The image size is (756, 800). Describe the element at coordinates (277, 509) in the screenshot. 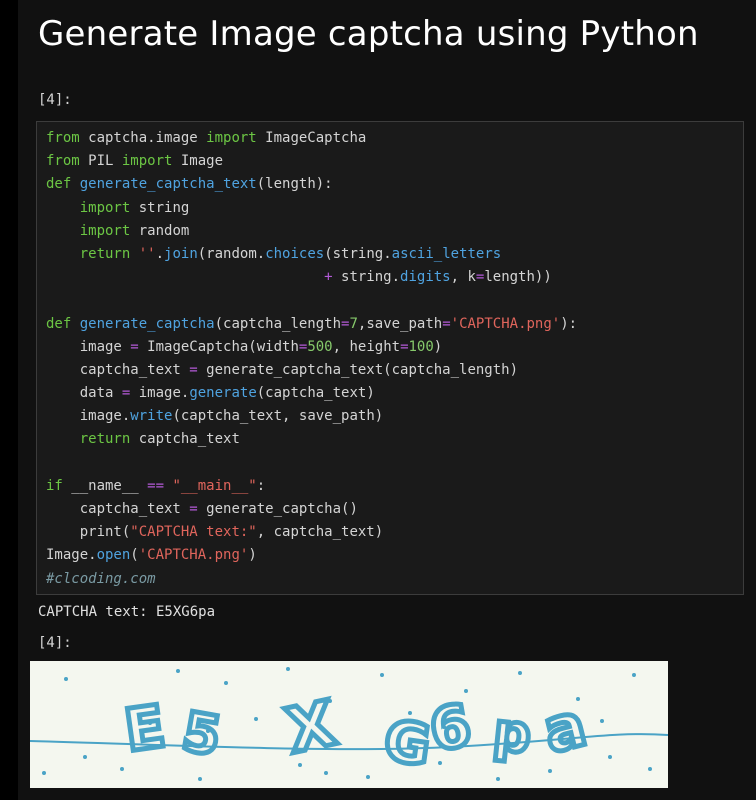

I see `code-token: generate_captcha()` at that location.